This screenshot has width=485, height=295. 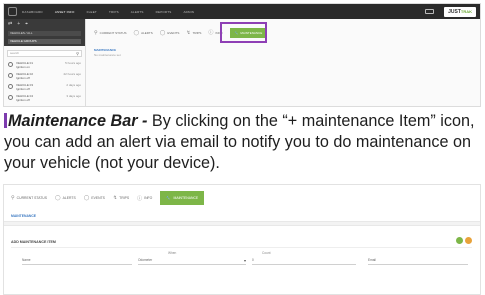 What do you see at coordinates (464, 240) in the screenshot?
I see `form-actions` at bounding box center [464, 240].